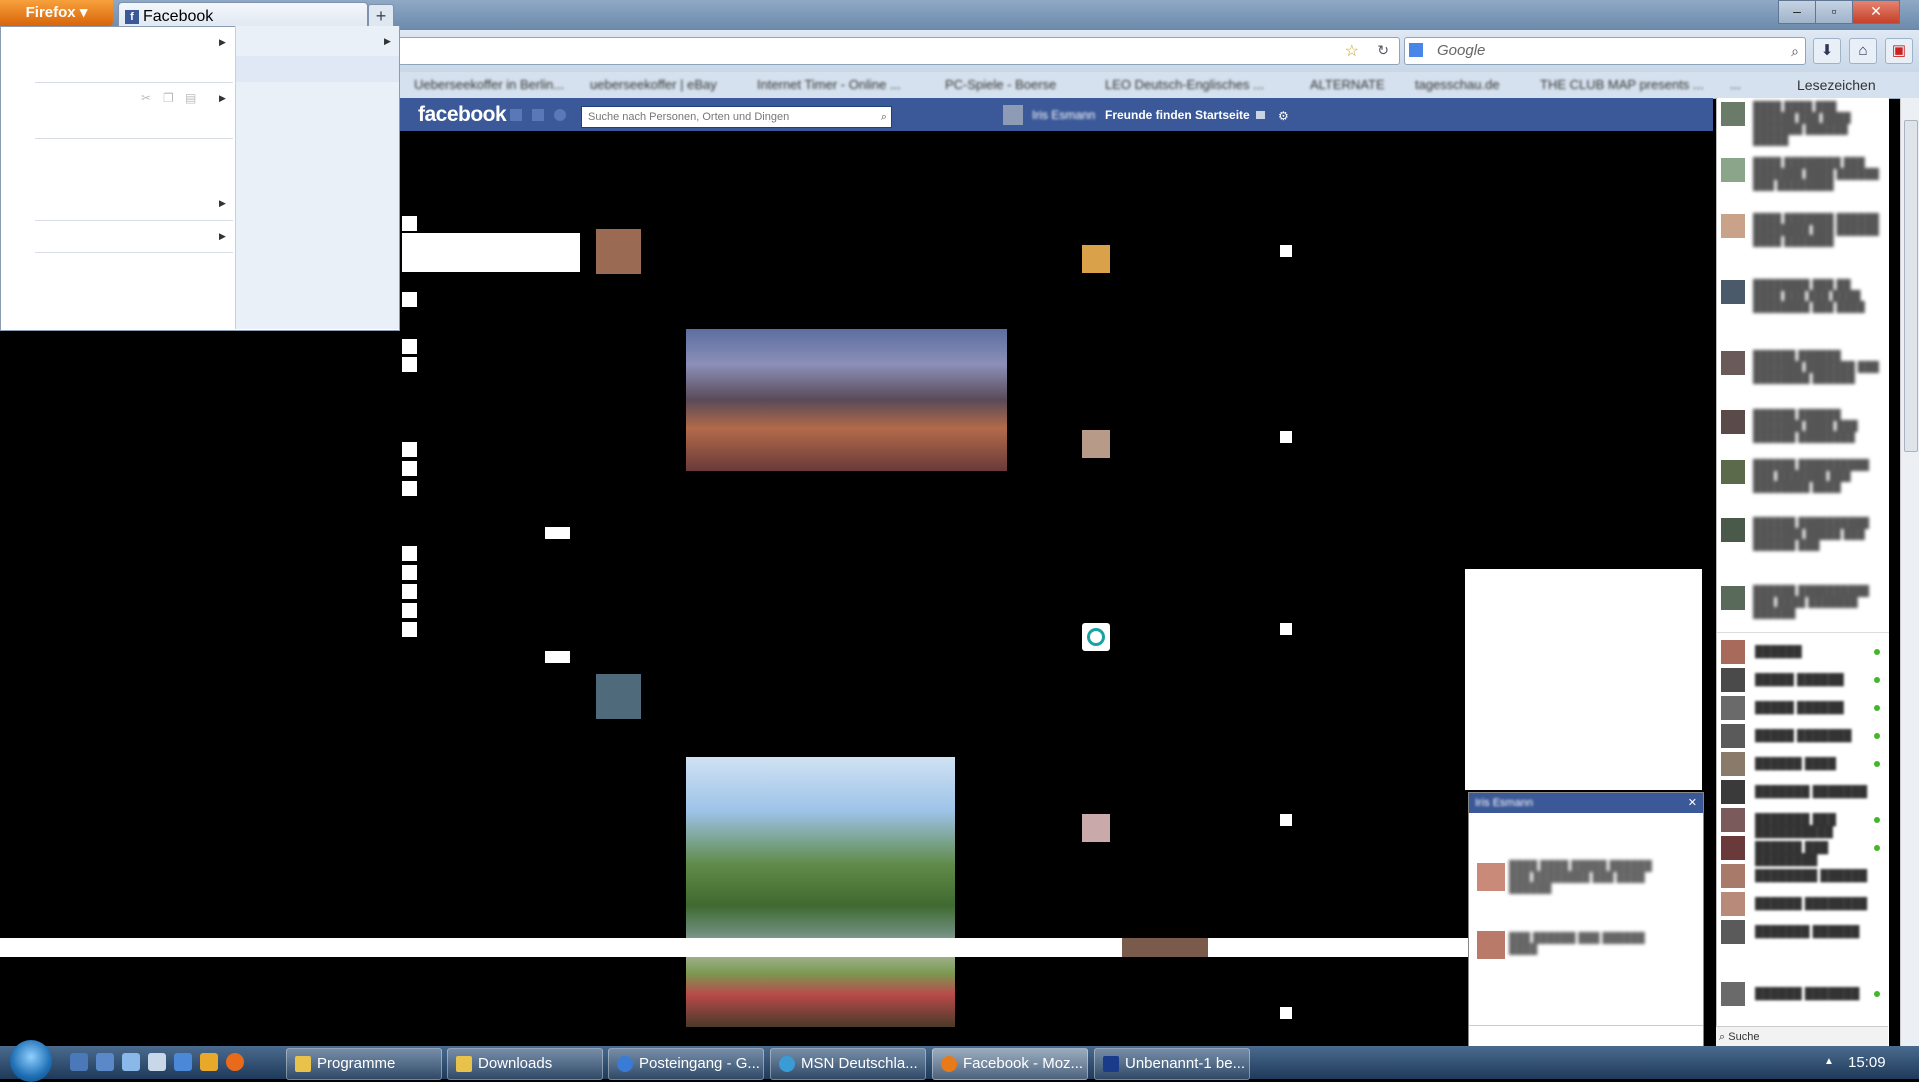  What do you see at coordinates (1013, 115) in the screenshot?
I see `avatar` at bounding box center [1013, 115].